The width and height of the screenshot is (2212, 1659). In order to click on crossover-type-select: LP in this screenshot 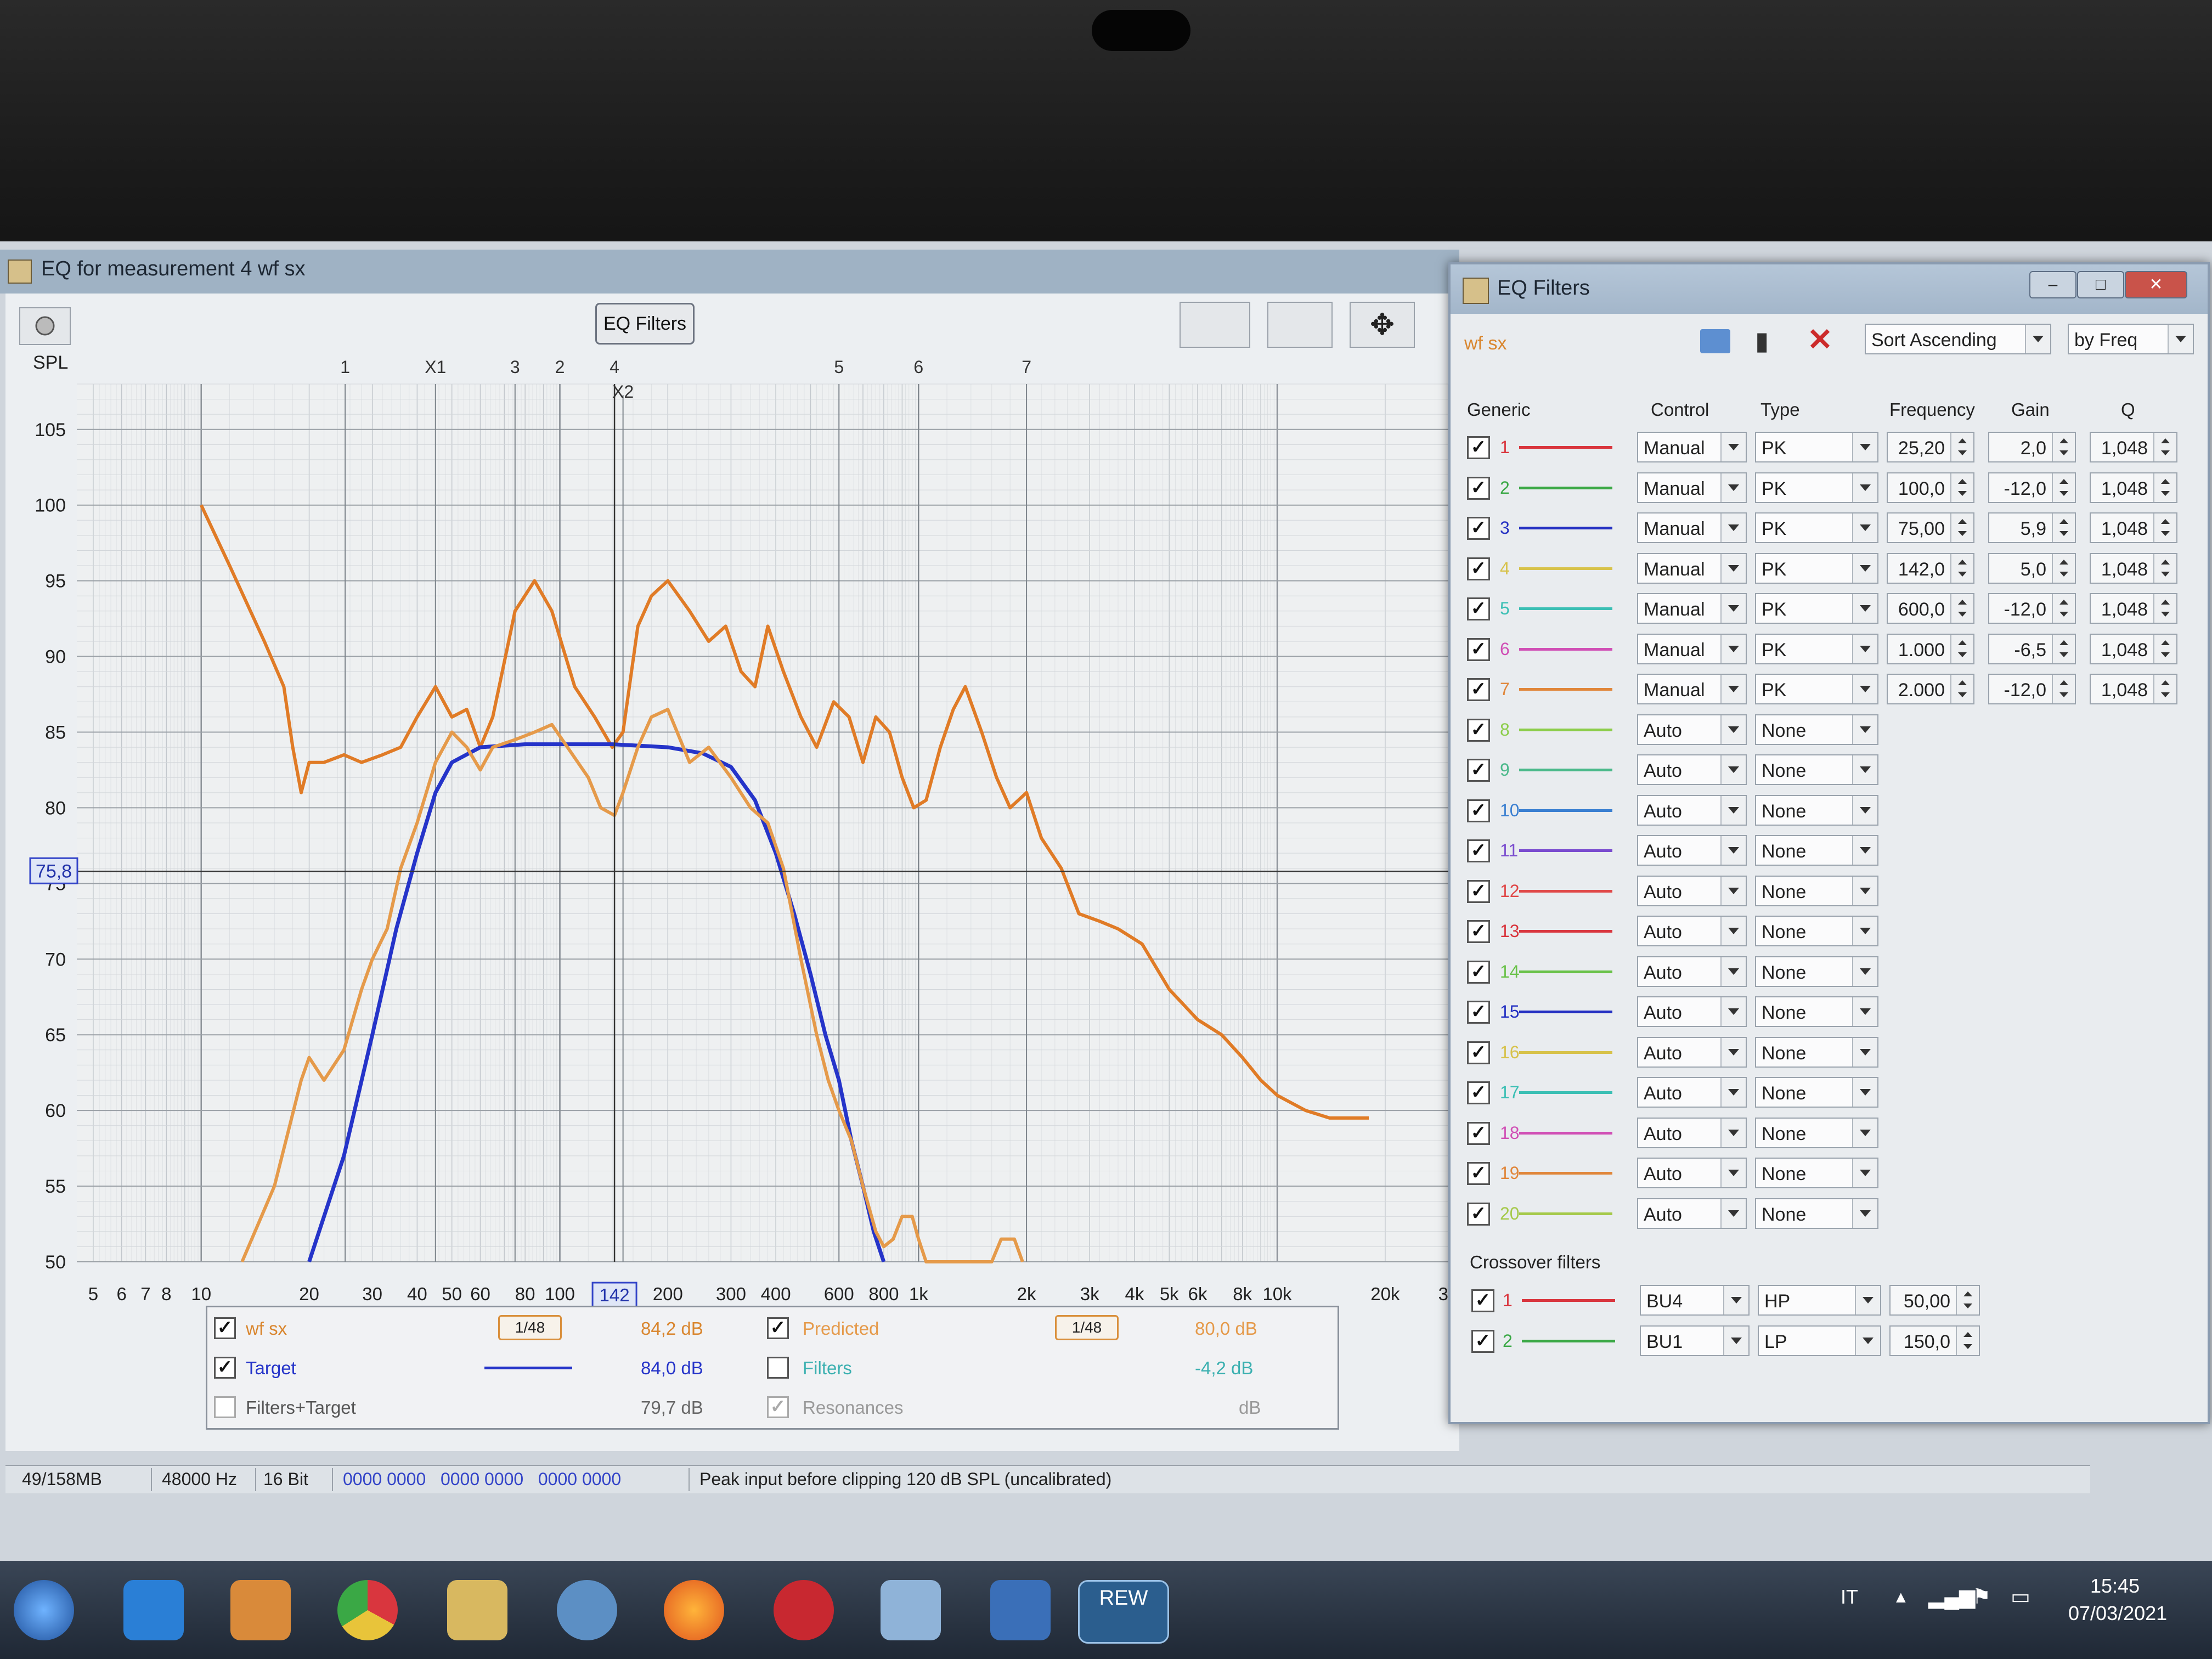, I will do `click(1819, 1341)`.